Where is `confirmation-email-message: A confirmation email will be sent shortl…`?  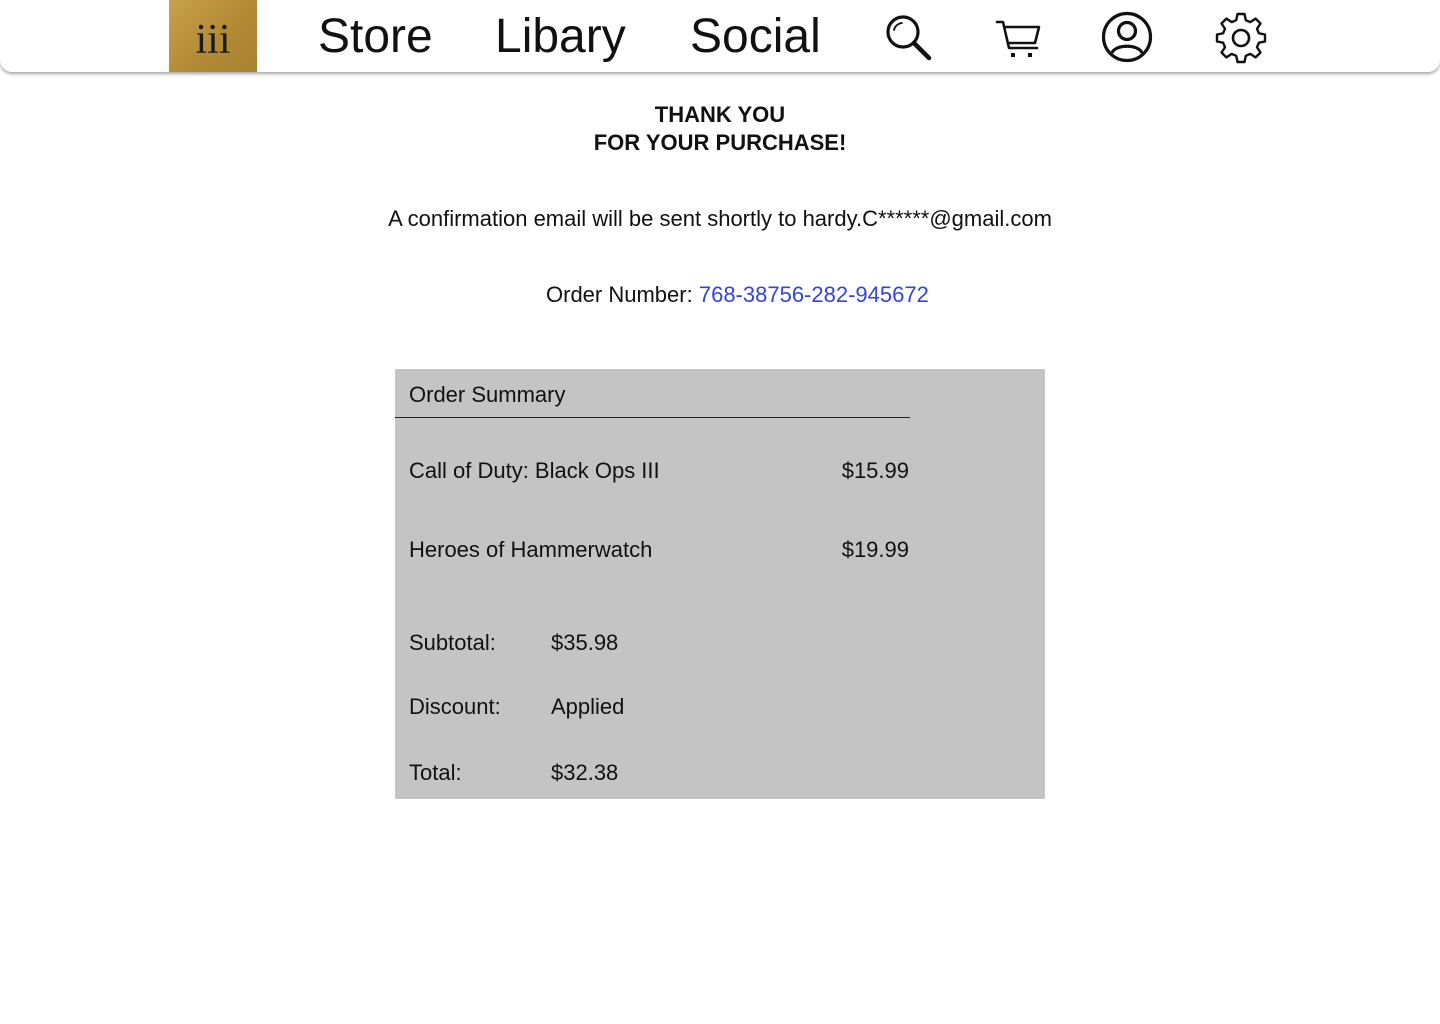
confirmation-email-message: A confirmation email will be sent shortl… is located at coordinates (720, 218).